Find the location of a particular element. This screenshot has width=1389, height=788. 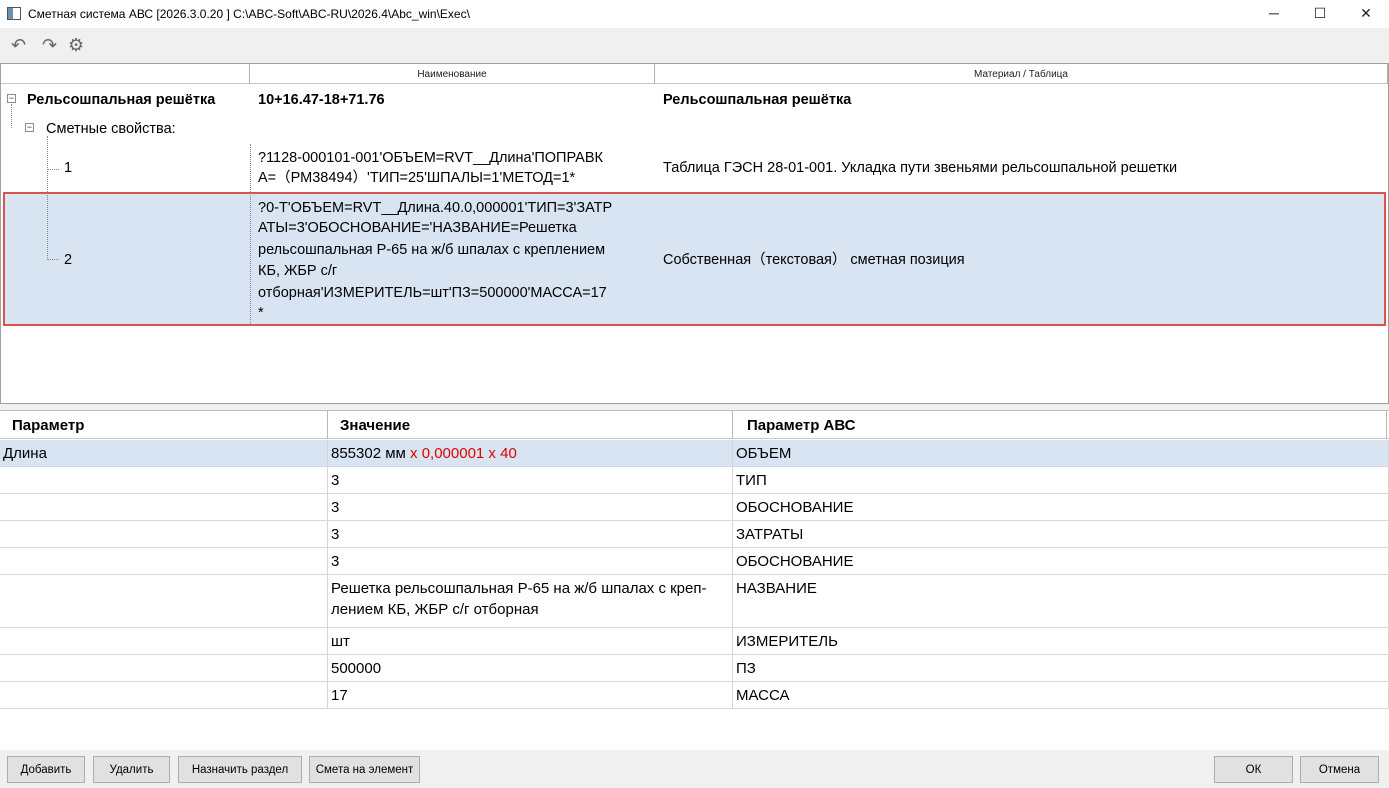

value-cell: шт is located at coordinates (530, 641).